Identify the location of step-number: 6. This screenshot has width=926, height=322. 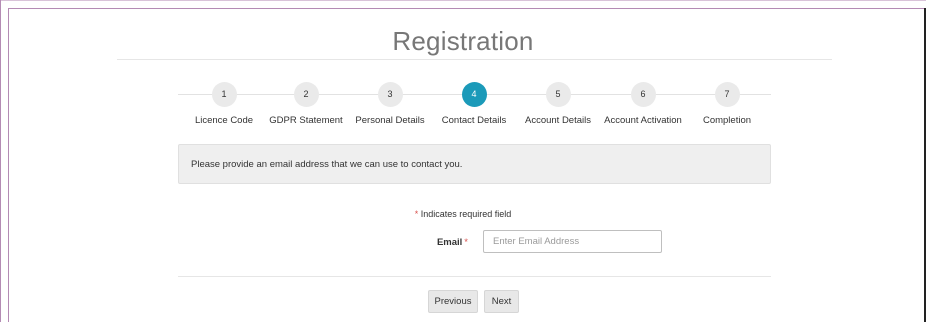
(643, 94).